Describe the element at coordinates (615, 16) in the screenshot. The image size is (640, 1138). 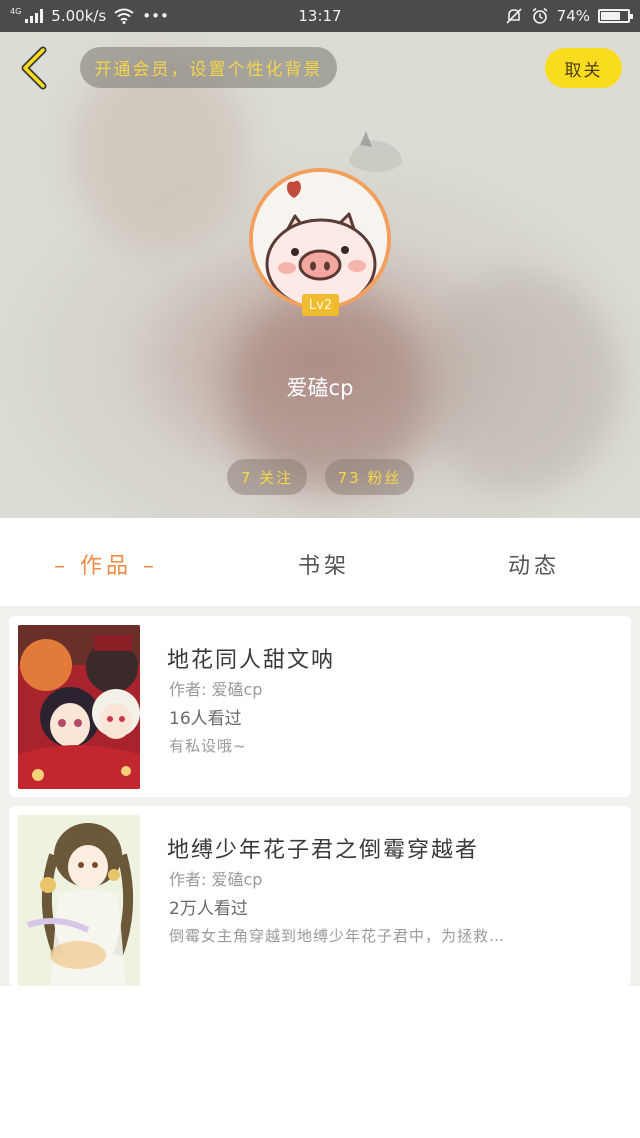
I see `battery-icon` at that location.